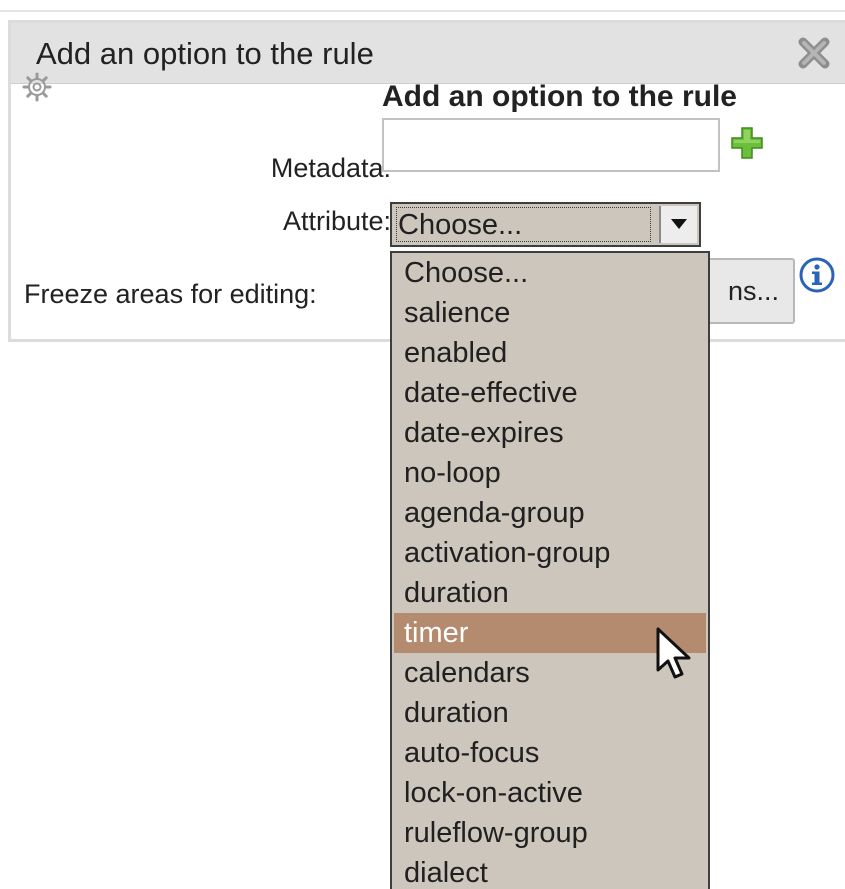 Image resolution: width=845 pixels, height=889 pixels. What do you see at coordinates (559, 96) in the screenshot?
I see `form-heading: Add an option to the rule` at bounding box center [559, 96].